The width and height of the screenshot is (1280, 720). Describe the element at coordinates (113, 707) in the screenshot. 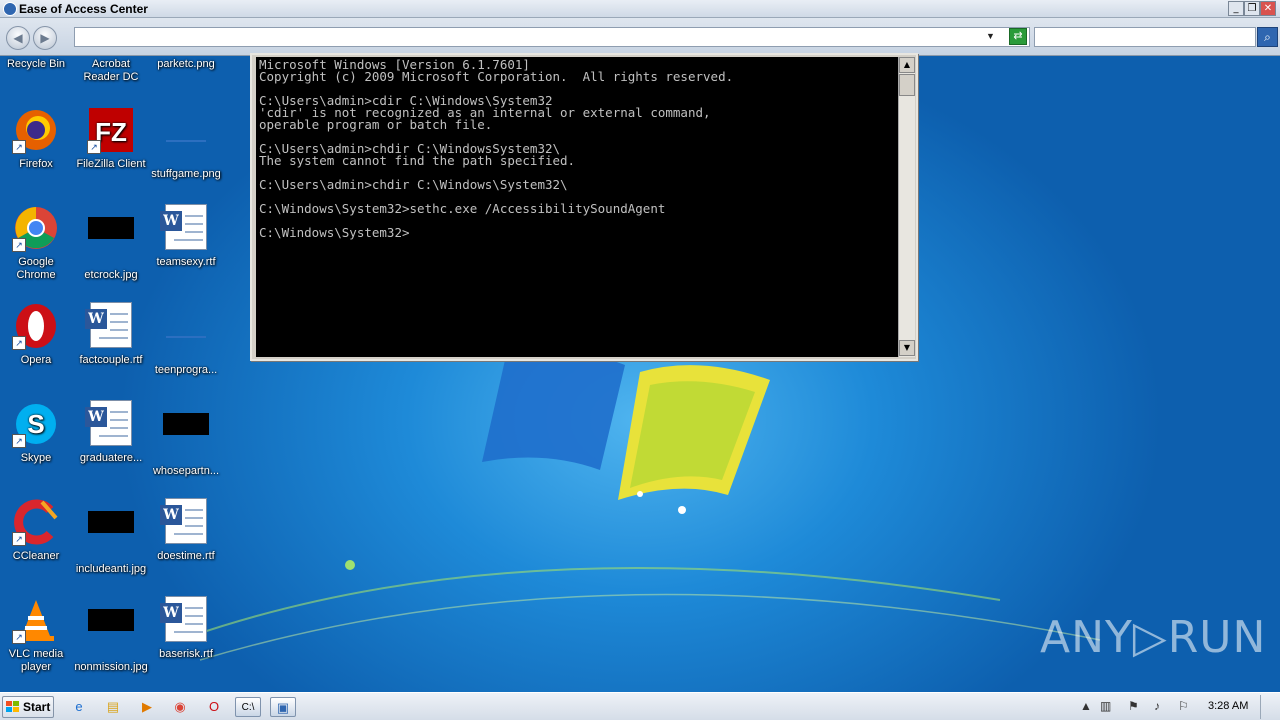

I see `explorer-icon: ▤` at that location.